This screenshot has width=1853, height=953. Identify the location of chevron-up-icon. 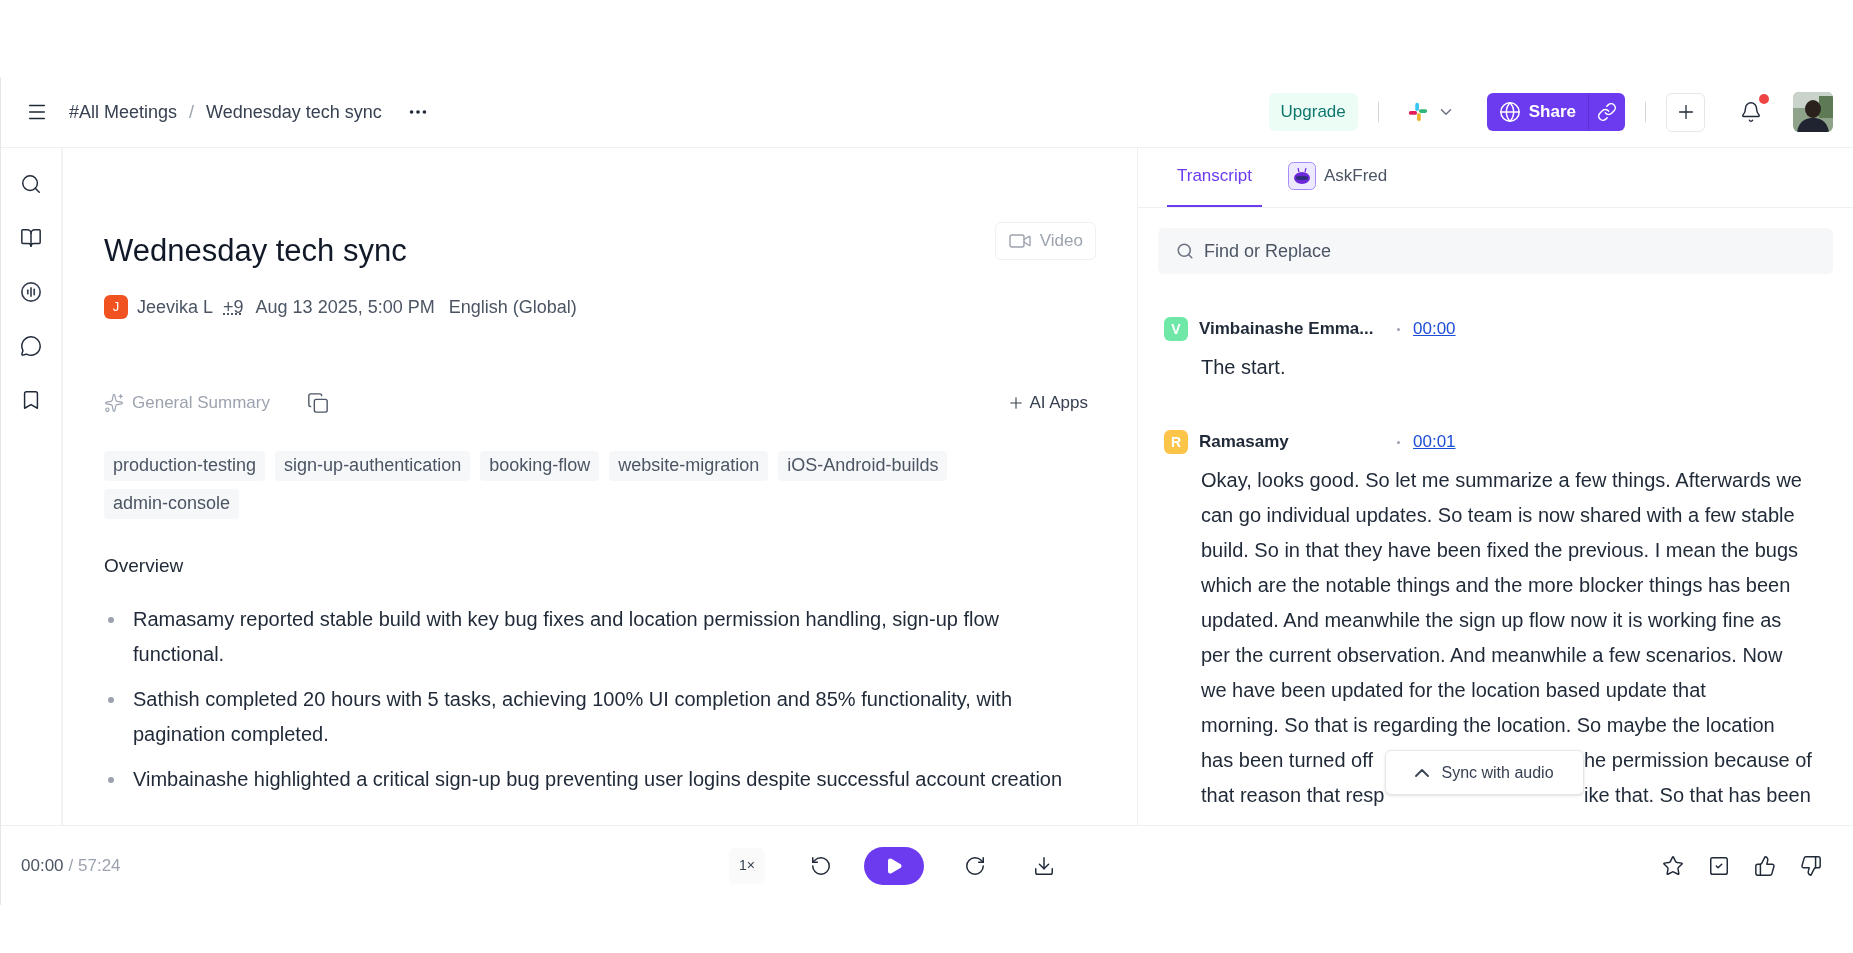
(1422, 772).